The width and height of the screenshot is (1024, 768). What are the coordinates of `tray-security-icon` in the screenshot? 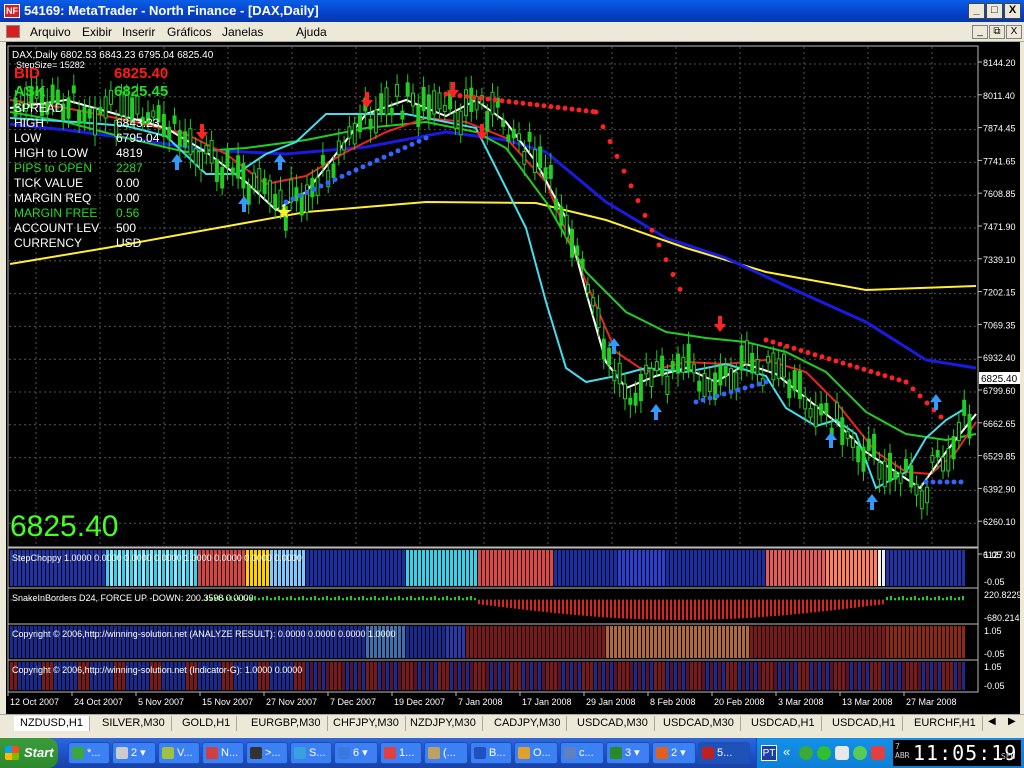 It's located at (860, 753).